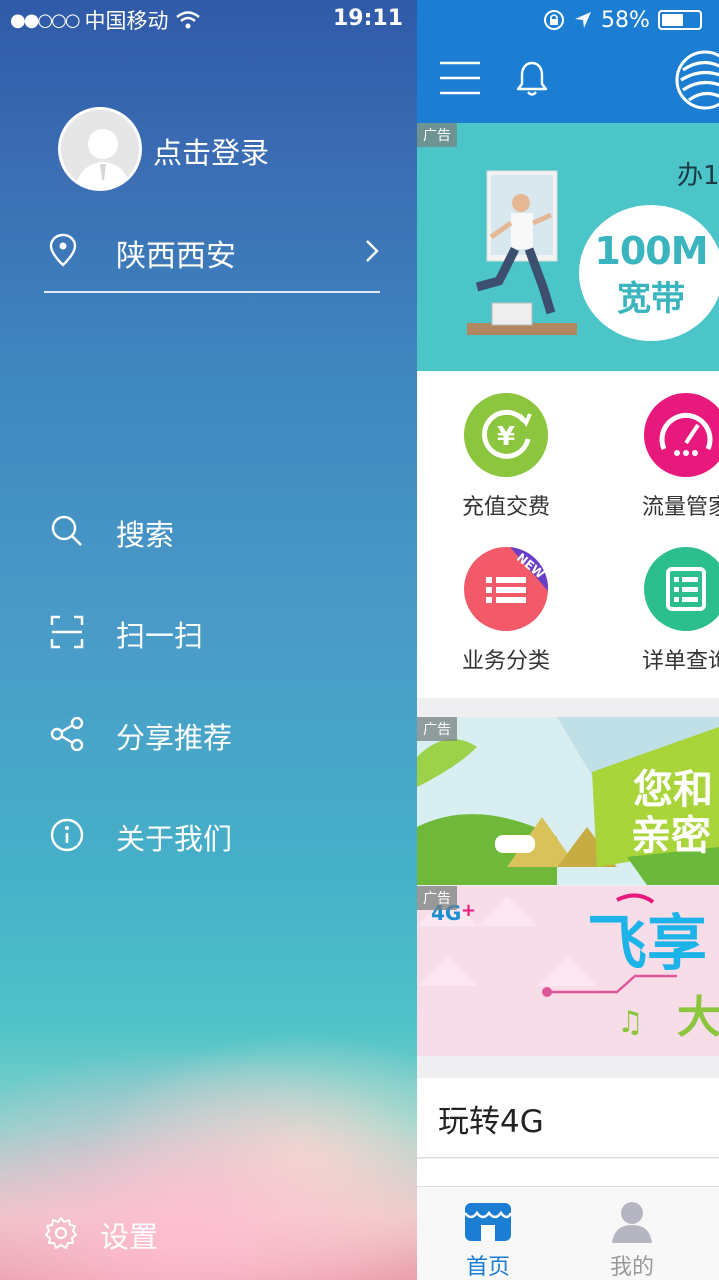 Image resolution: width=719 pixels, height=1280 pixels. I want to click on settings-button: 设置, so click(144, 1233).